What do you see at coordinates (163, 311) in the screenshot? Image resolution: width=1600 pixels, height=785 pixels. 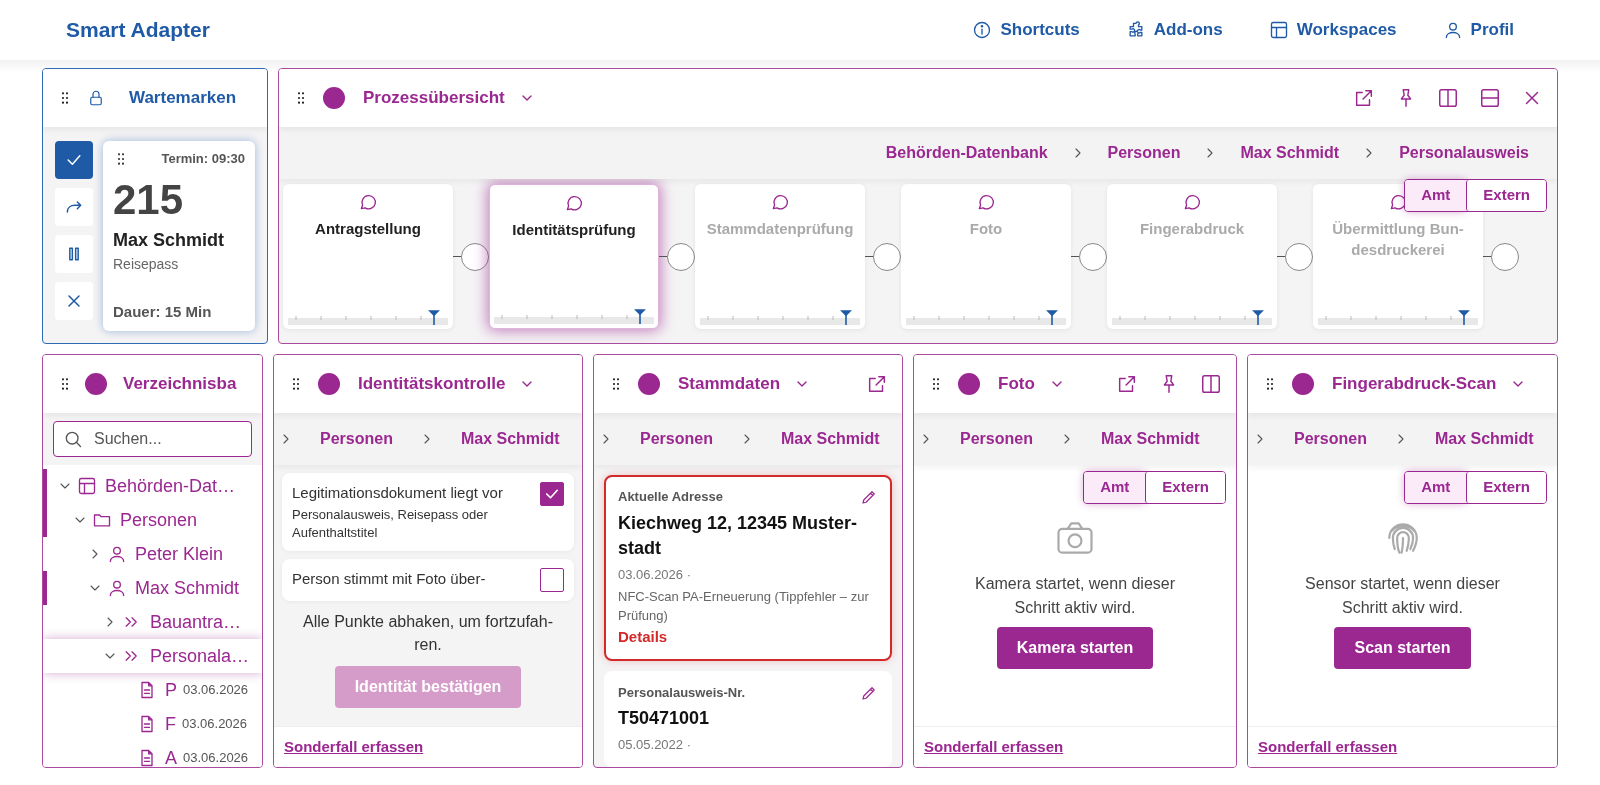 I see `duration: Dauer: 15 Min` at bounding box center [163, 311].